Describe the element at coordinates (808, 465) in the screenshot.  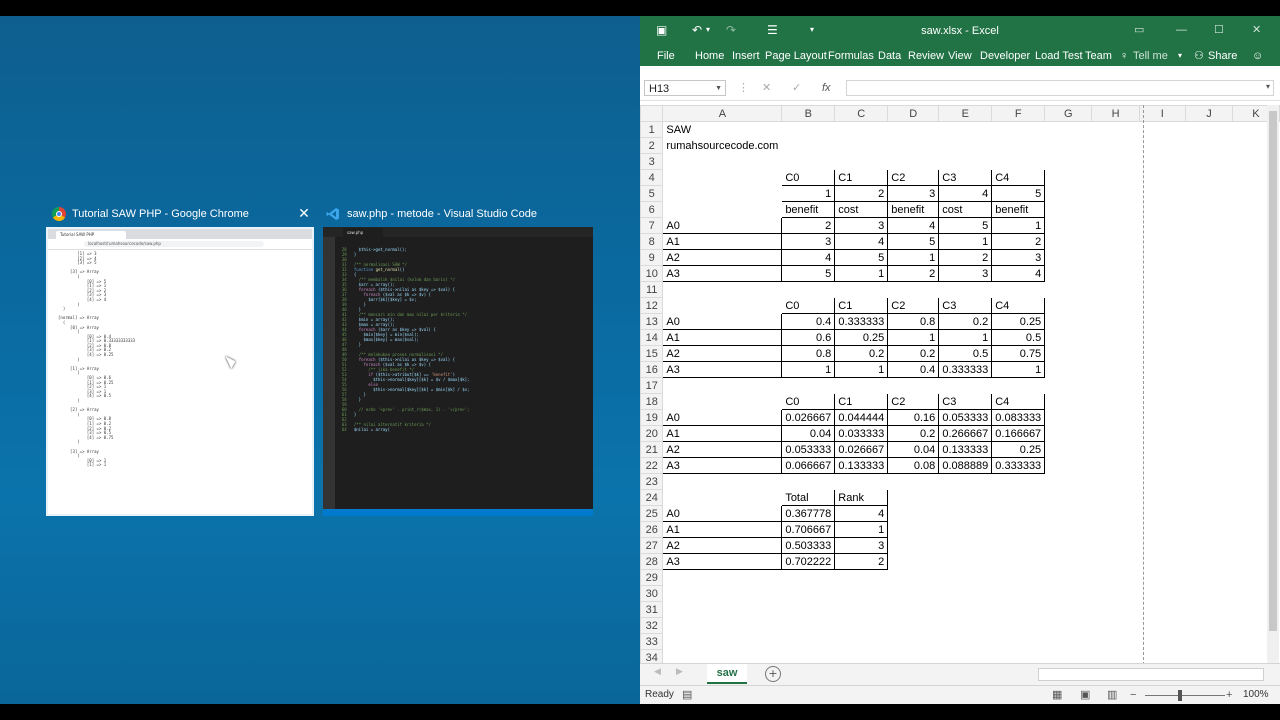
I see `cell-B22: 0.066667` at that location.